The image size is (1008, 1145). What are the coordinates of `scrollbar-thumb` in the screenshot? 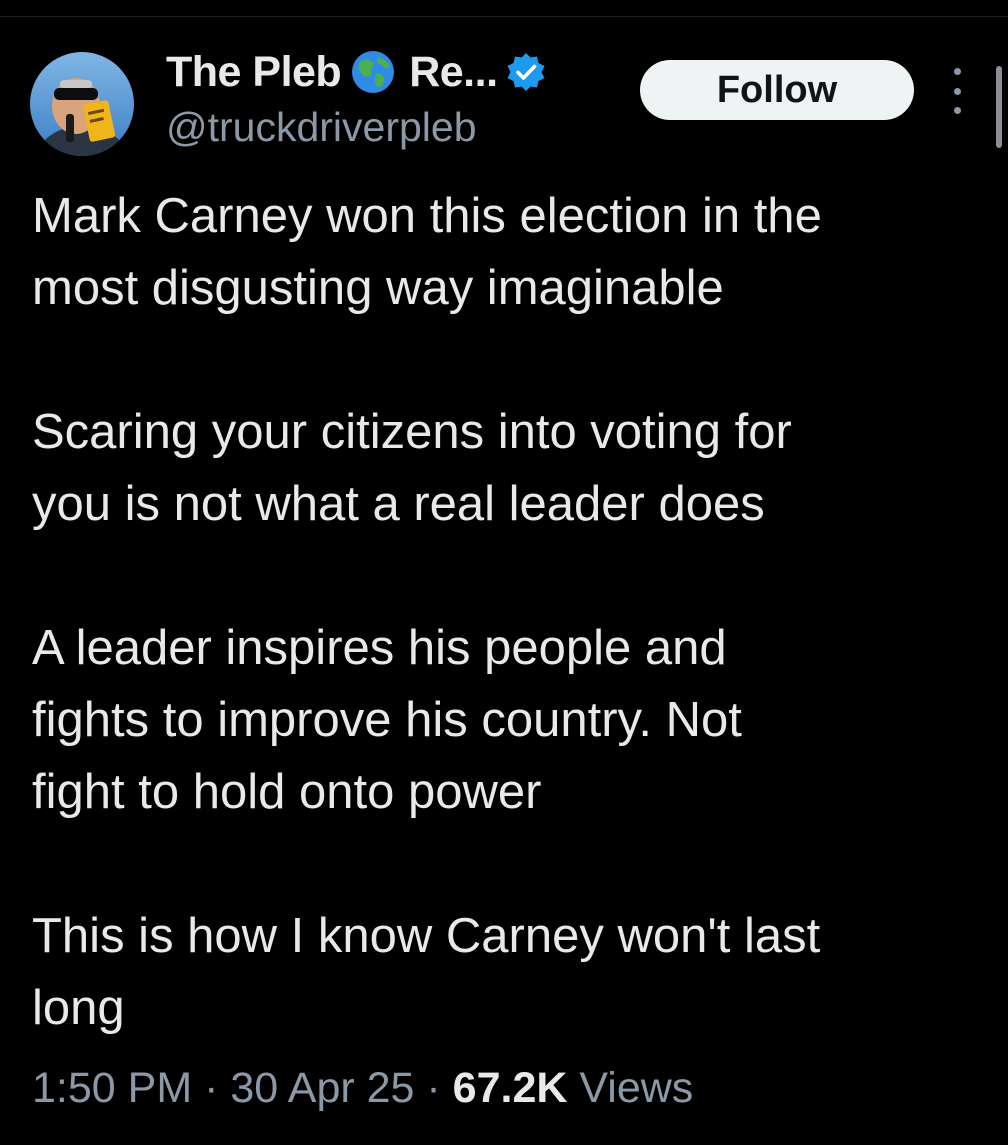 It's located at (999, 107).